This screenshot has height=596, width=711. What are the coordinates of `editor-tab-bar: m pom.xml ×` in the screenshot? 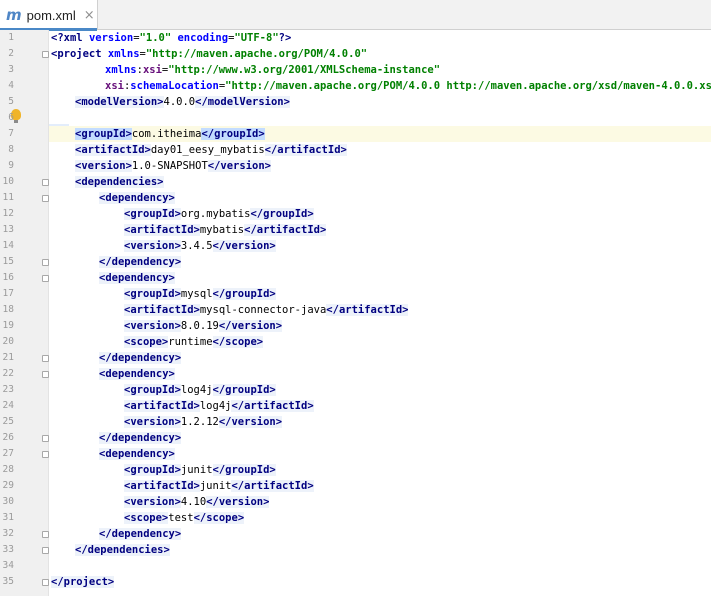 It's located at (355, 15).